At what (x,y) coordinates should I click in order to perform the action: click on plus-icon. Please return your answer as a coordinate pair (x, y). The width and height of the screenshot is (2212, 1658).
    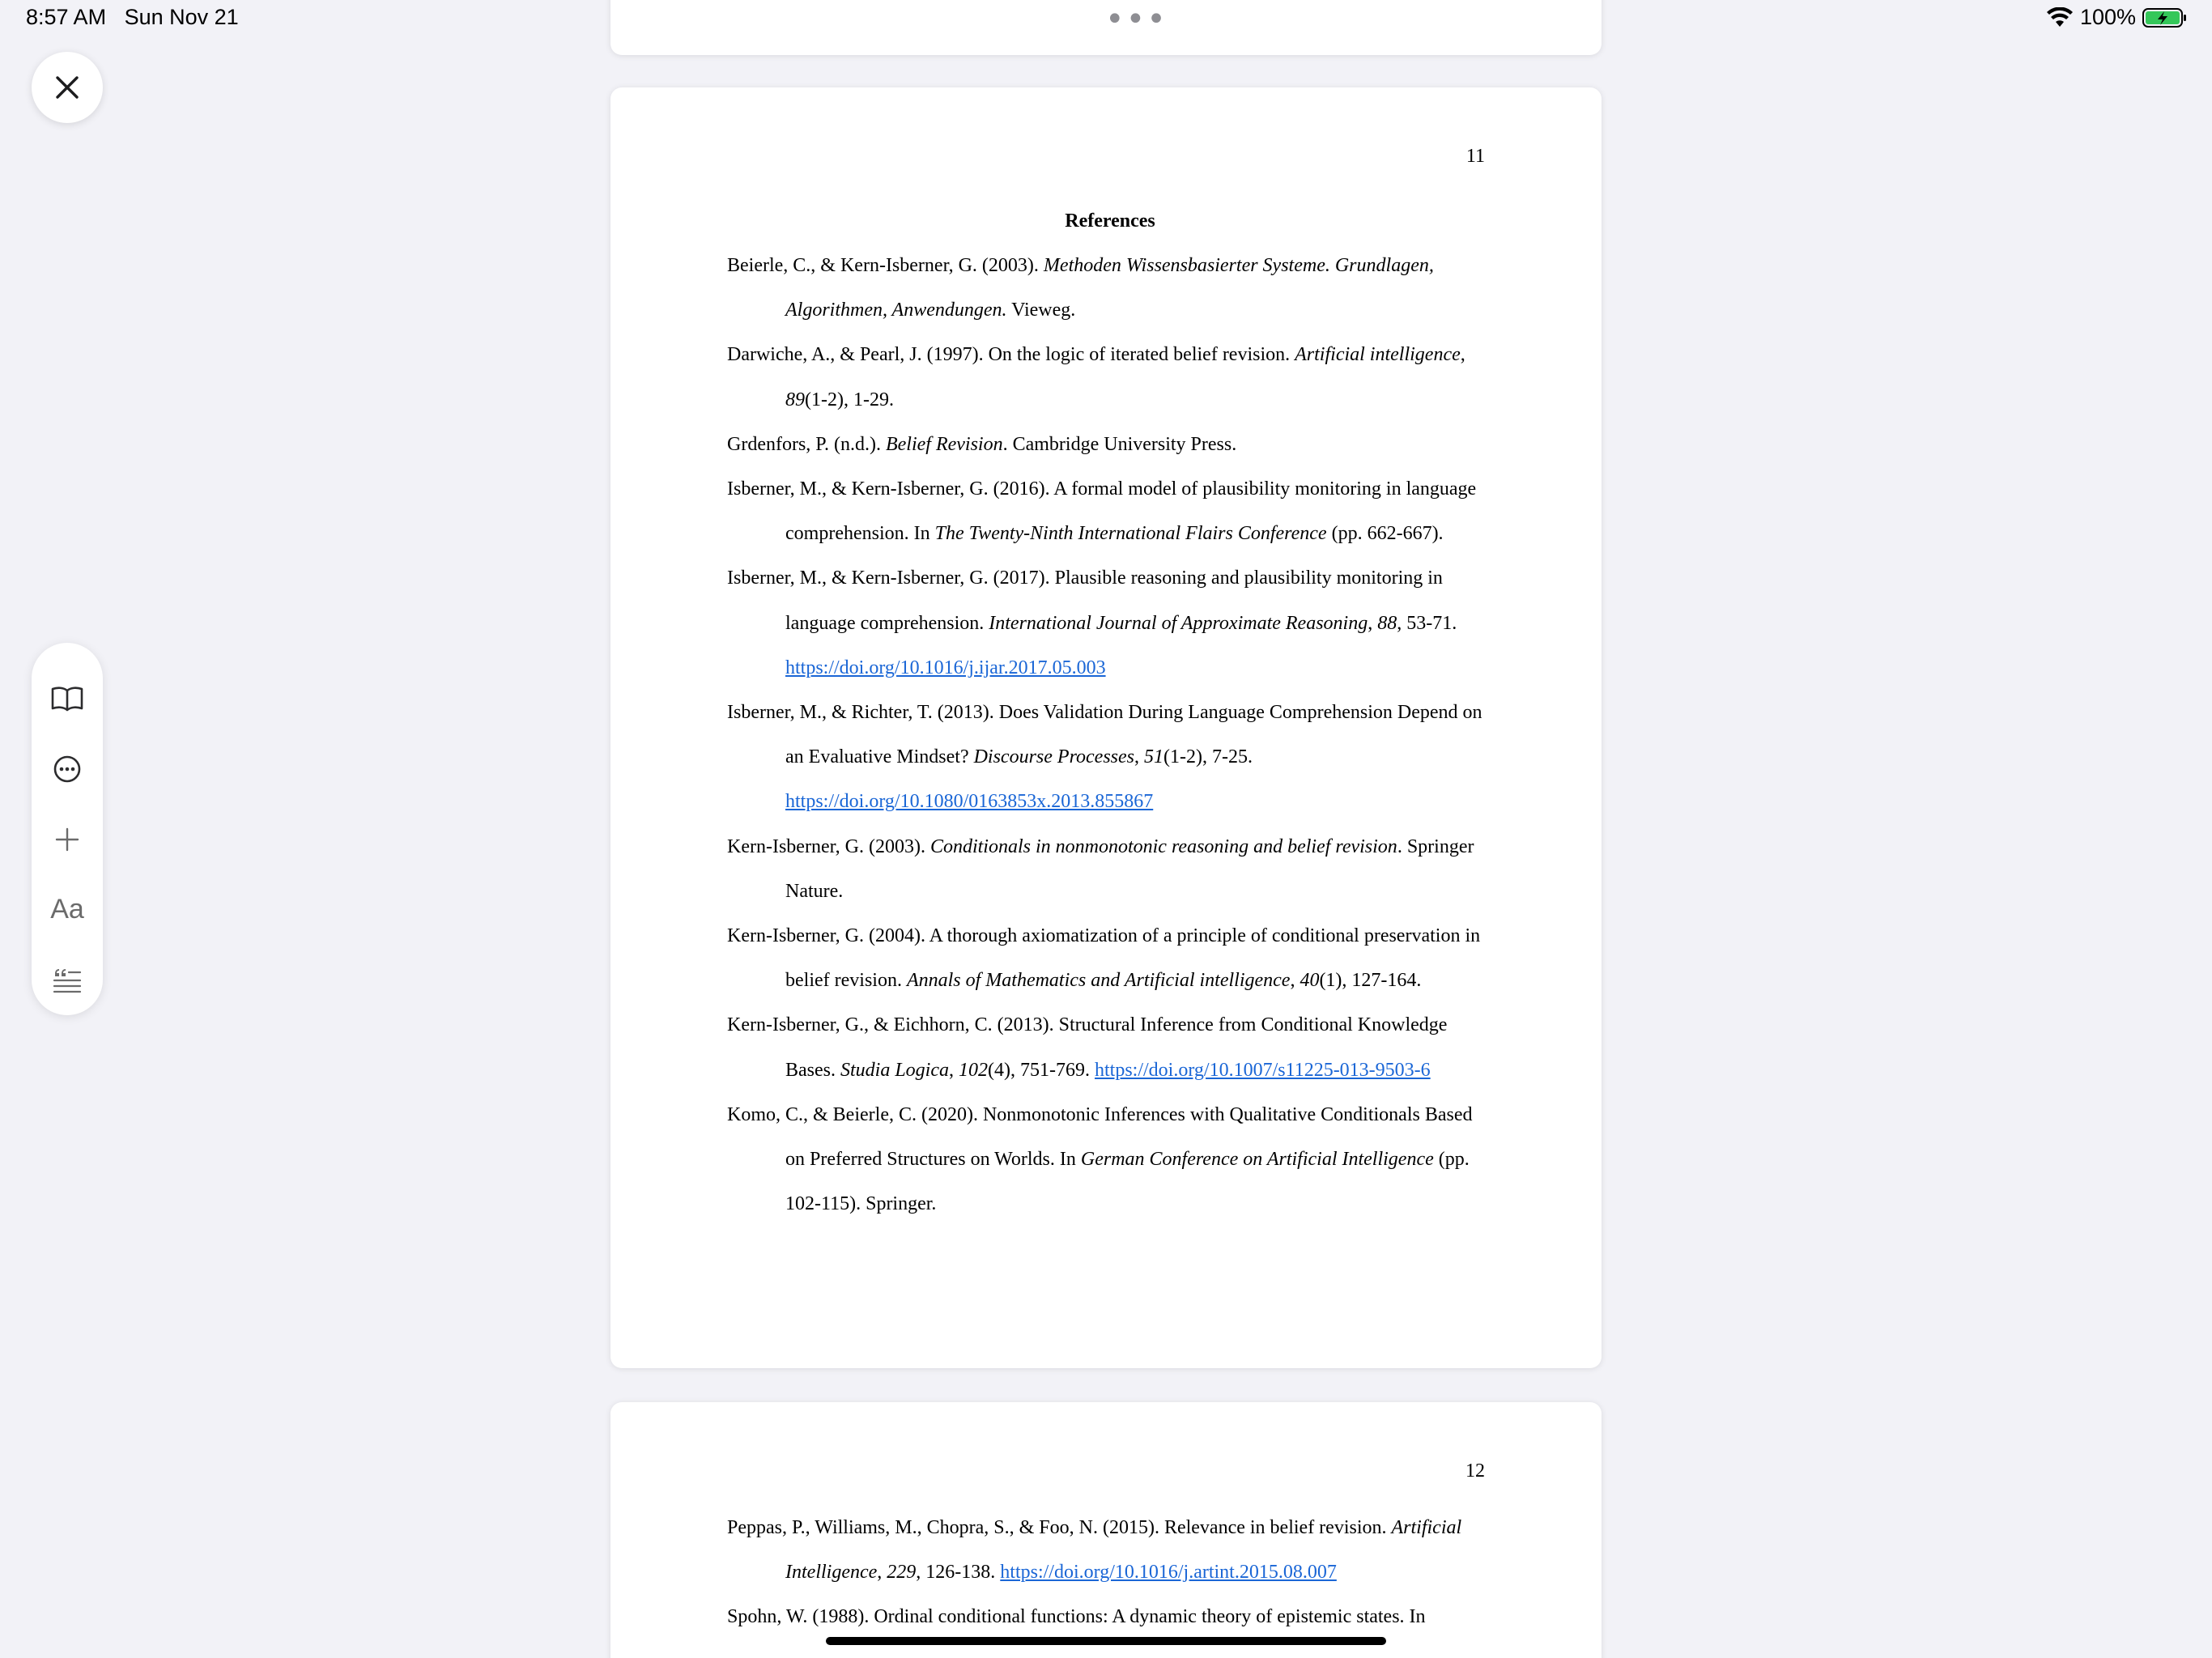
    Looking at the image, I should click on (67, 839).